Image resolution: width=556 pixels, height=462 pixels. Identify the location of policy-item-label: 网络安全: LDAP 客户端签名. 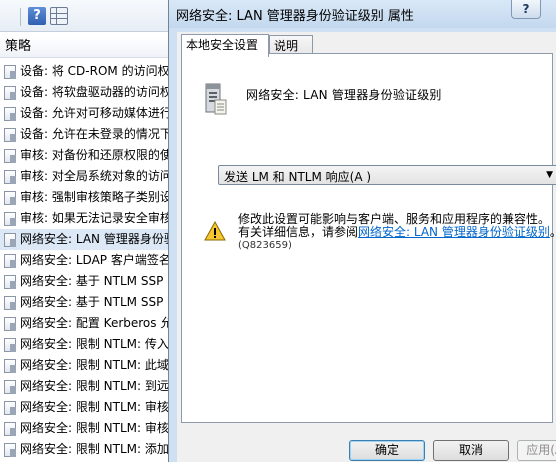
(95, 260).